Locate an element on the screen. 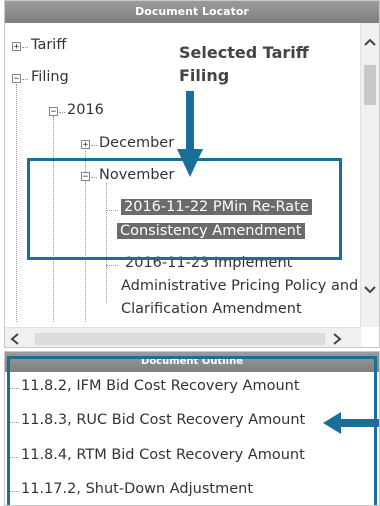 Image resolution: width=380 pixels, height=506 pixels. tree-node-filing: Filing is located at coordinates (50, 77).